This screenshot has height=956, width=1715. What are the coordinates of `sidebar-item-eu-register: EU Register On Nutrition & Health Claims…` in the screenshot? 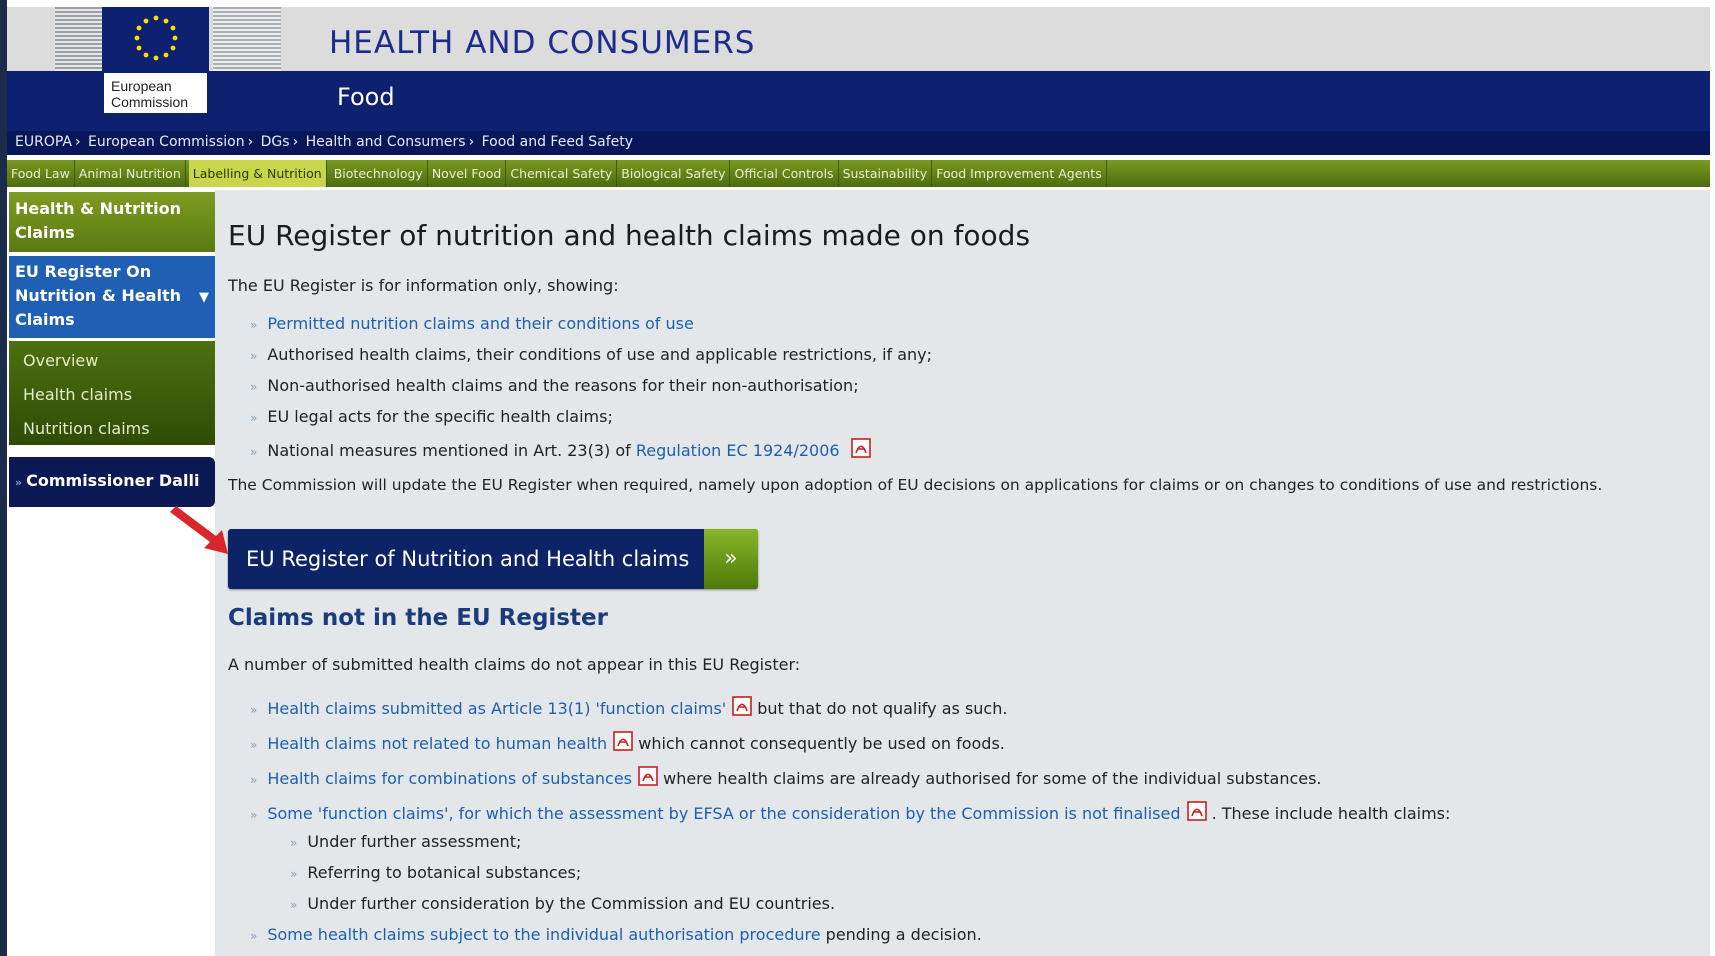 It's located at (112, 297).